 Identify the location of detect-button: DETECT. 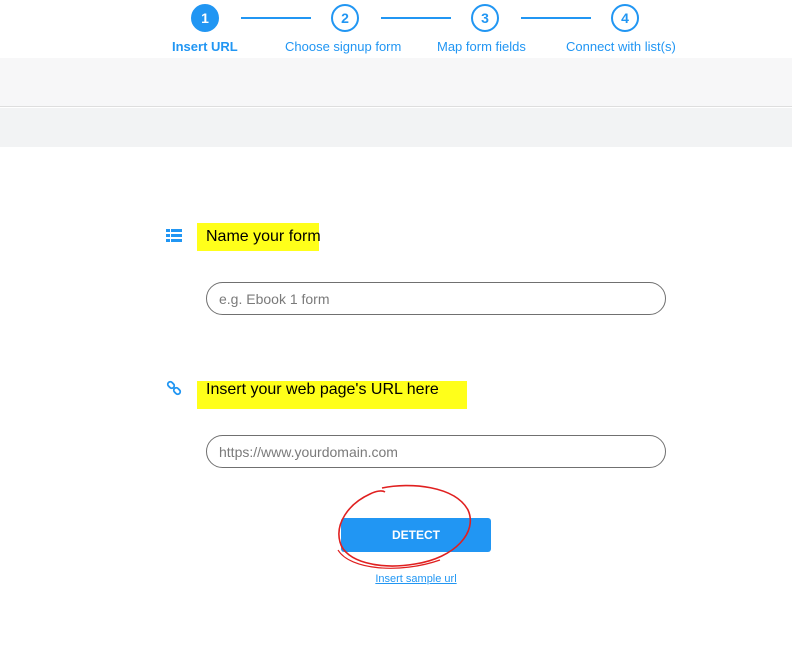
(416, 535).